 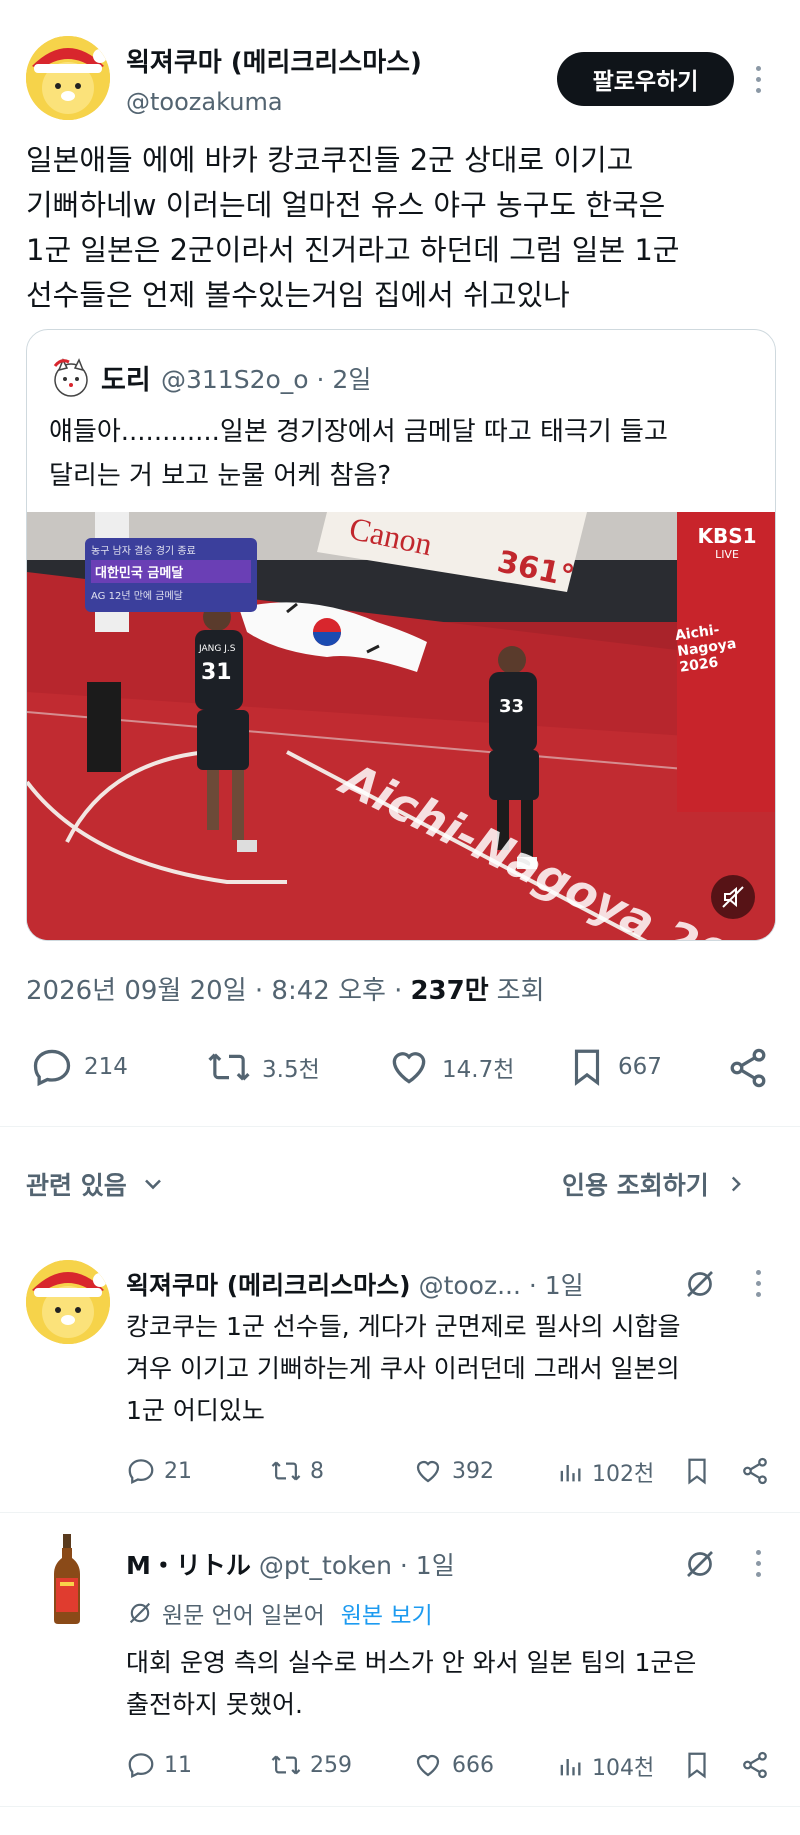 What do you see at coordinates (317, 1471) in the screenshot?
I see `retweet-count: 8` at bounding box center [317, 1471].